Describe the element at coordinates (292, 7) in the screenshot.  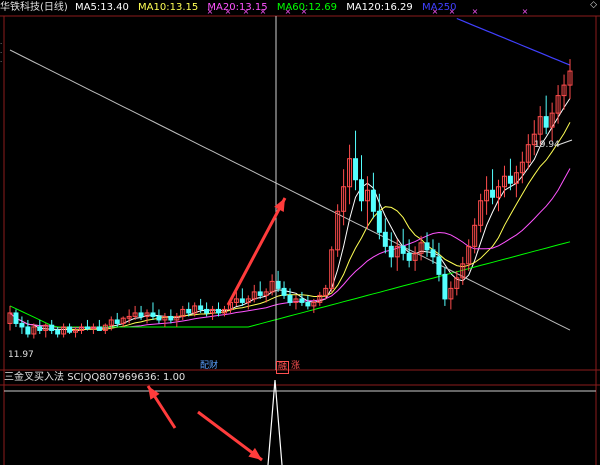
I see `ma60-label: MA60:` at that location.